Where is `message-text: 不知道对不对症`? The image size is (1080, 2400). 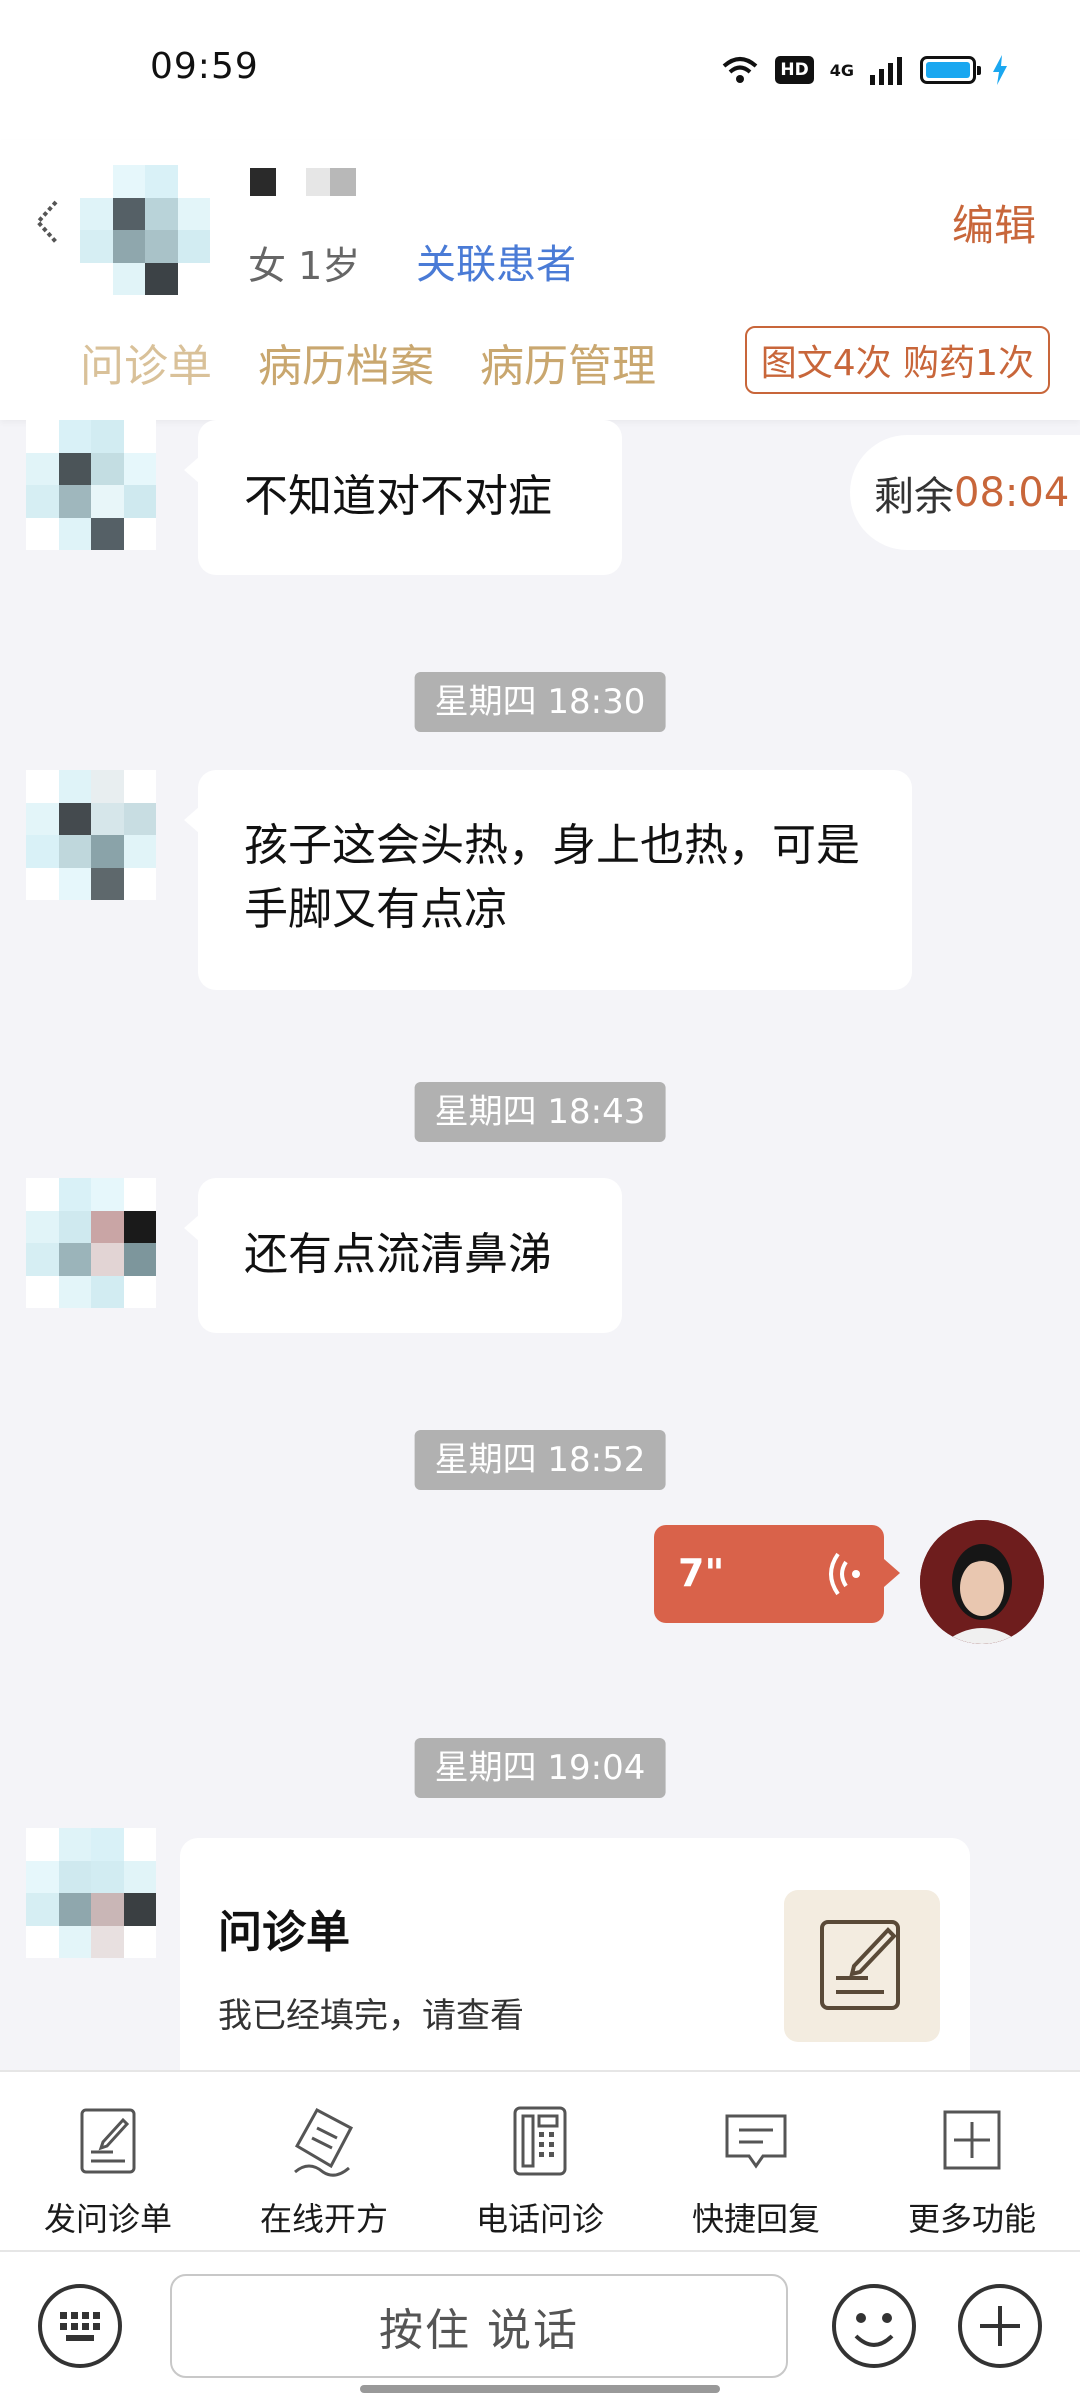
message-text: 不知道对不对症 is located at coordinates (398, 496).